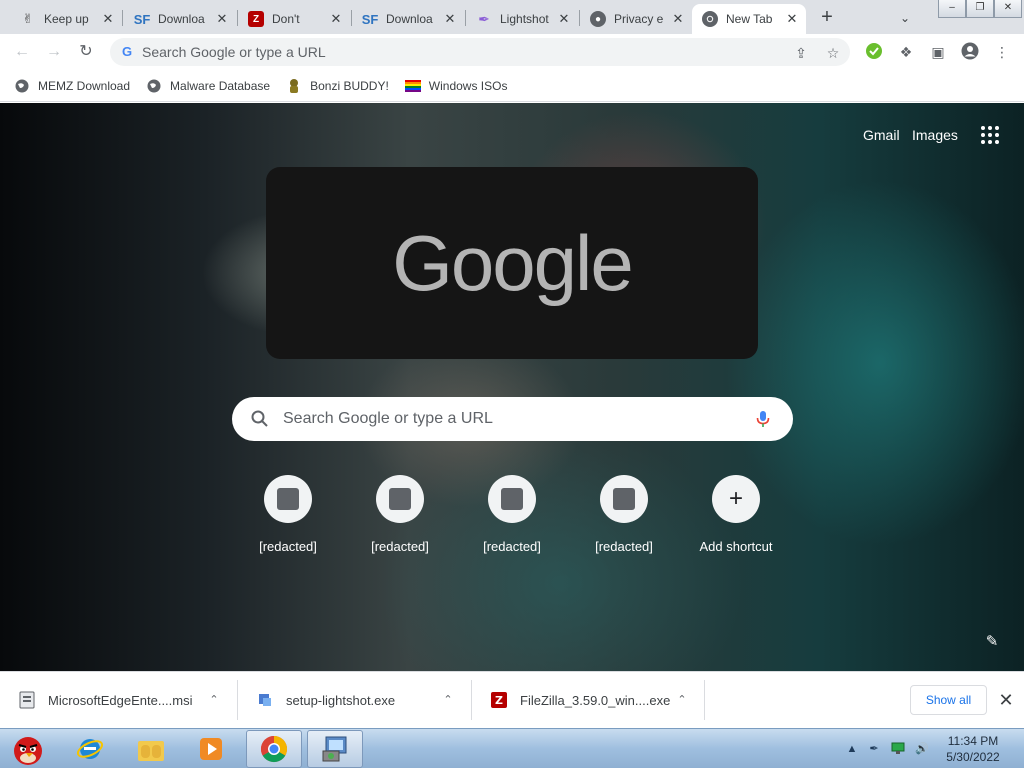 This screenshot has height=768, width=1024. I want to click on browser-toolbar: ← → ↻ G ⇪ ☆ ❖ ▣ ⋮, so click(512, 52).